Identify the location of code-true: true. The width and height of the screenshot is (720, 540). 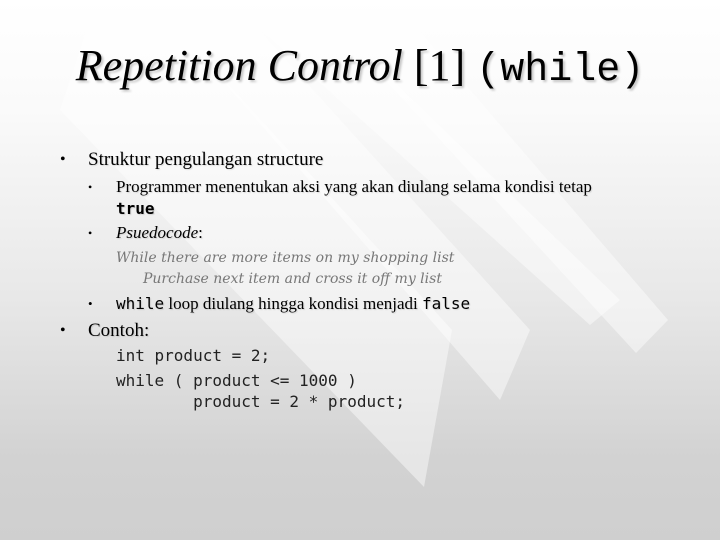
(135, 208).